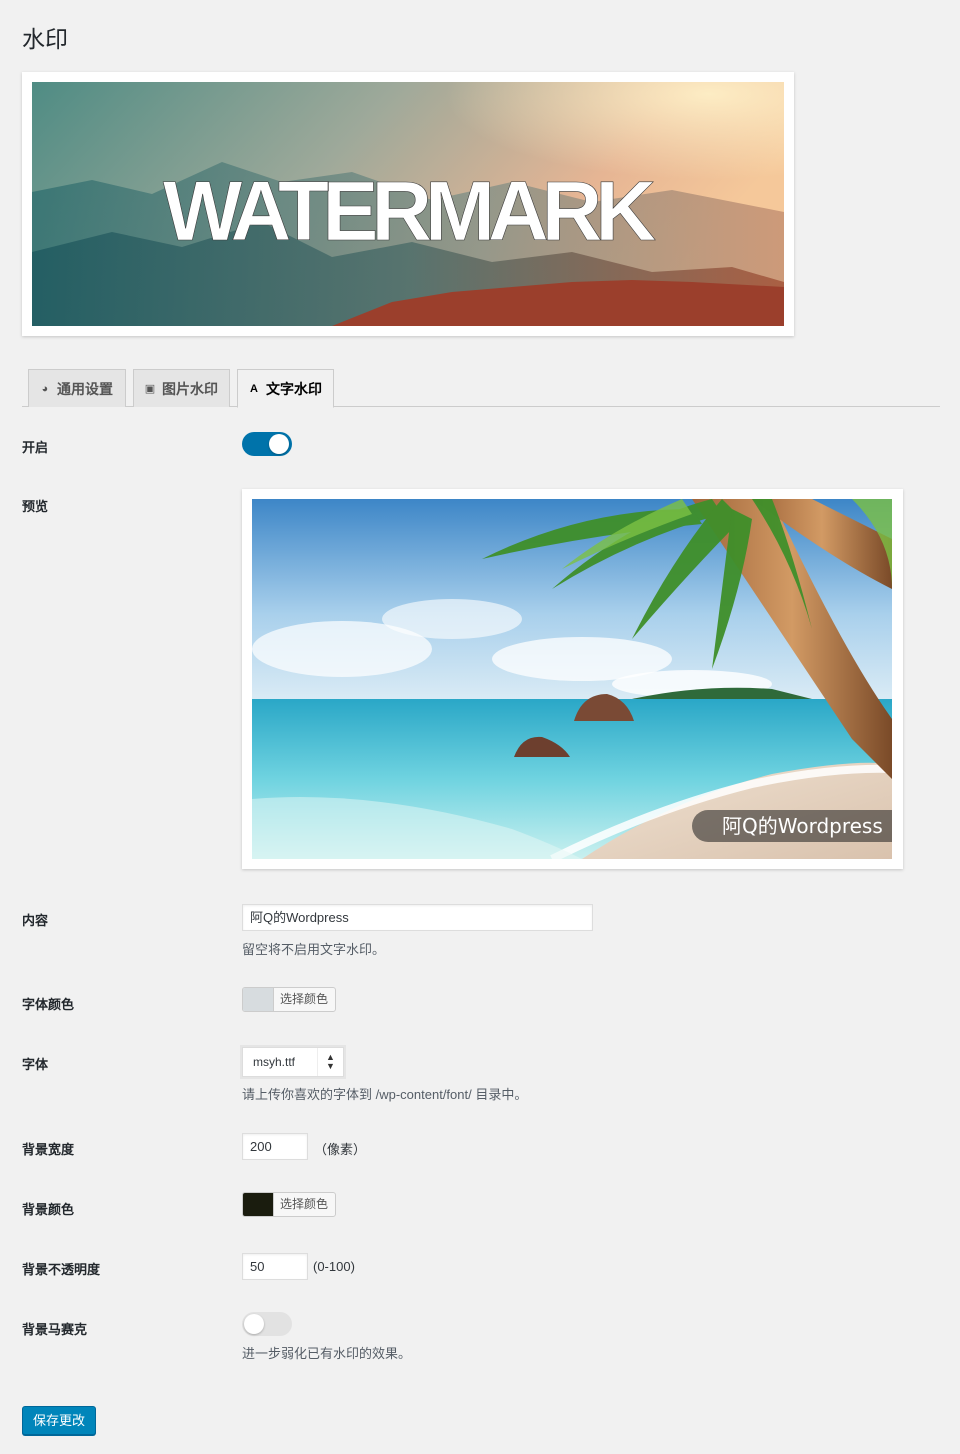 The width and height of the screenshot is (960, 1454). I want to click on enable-label: 开启, so click(35, 447).